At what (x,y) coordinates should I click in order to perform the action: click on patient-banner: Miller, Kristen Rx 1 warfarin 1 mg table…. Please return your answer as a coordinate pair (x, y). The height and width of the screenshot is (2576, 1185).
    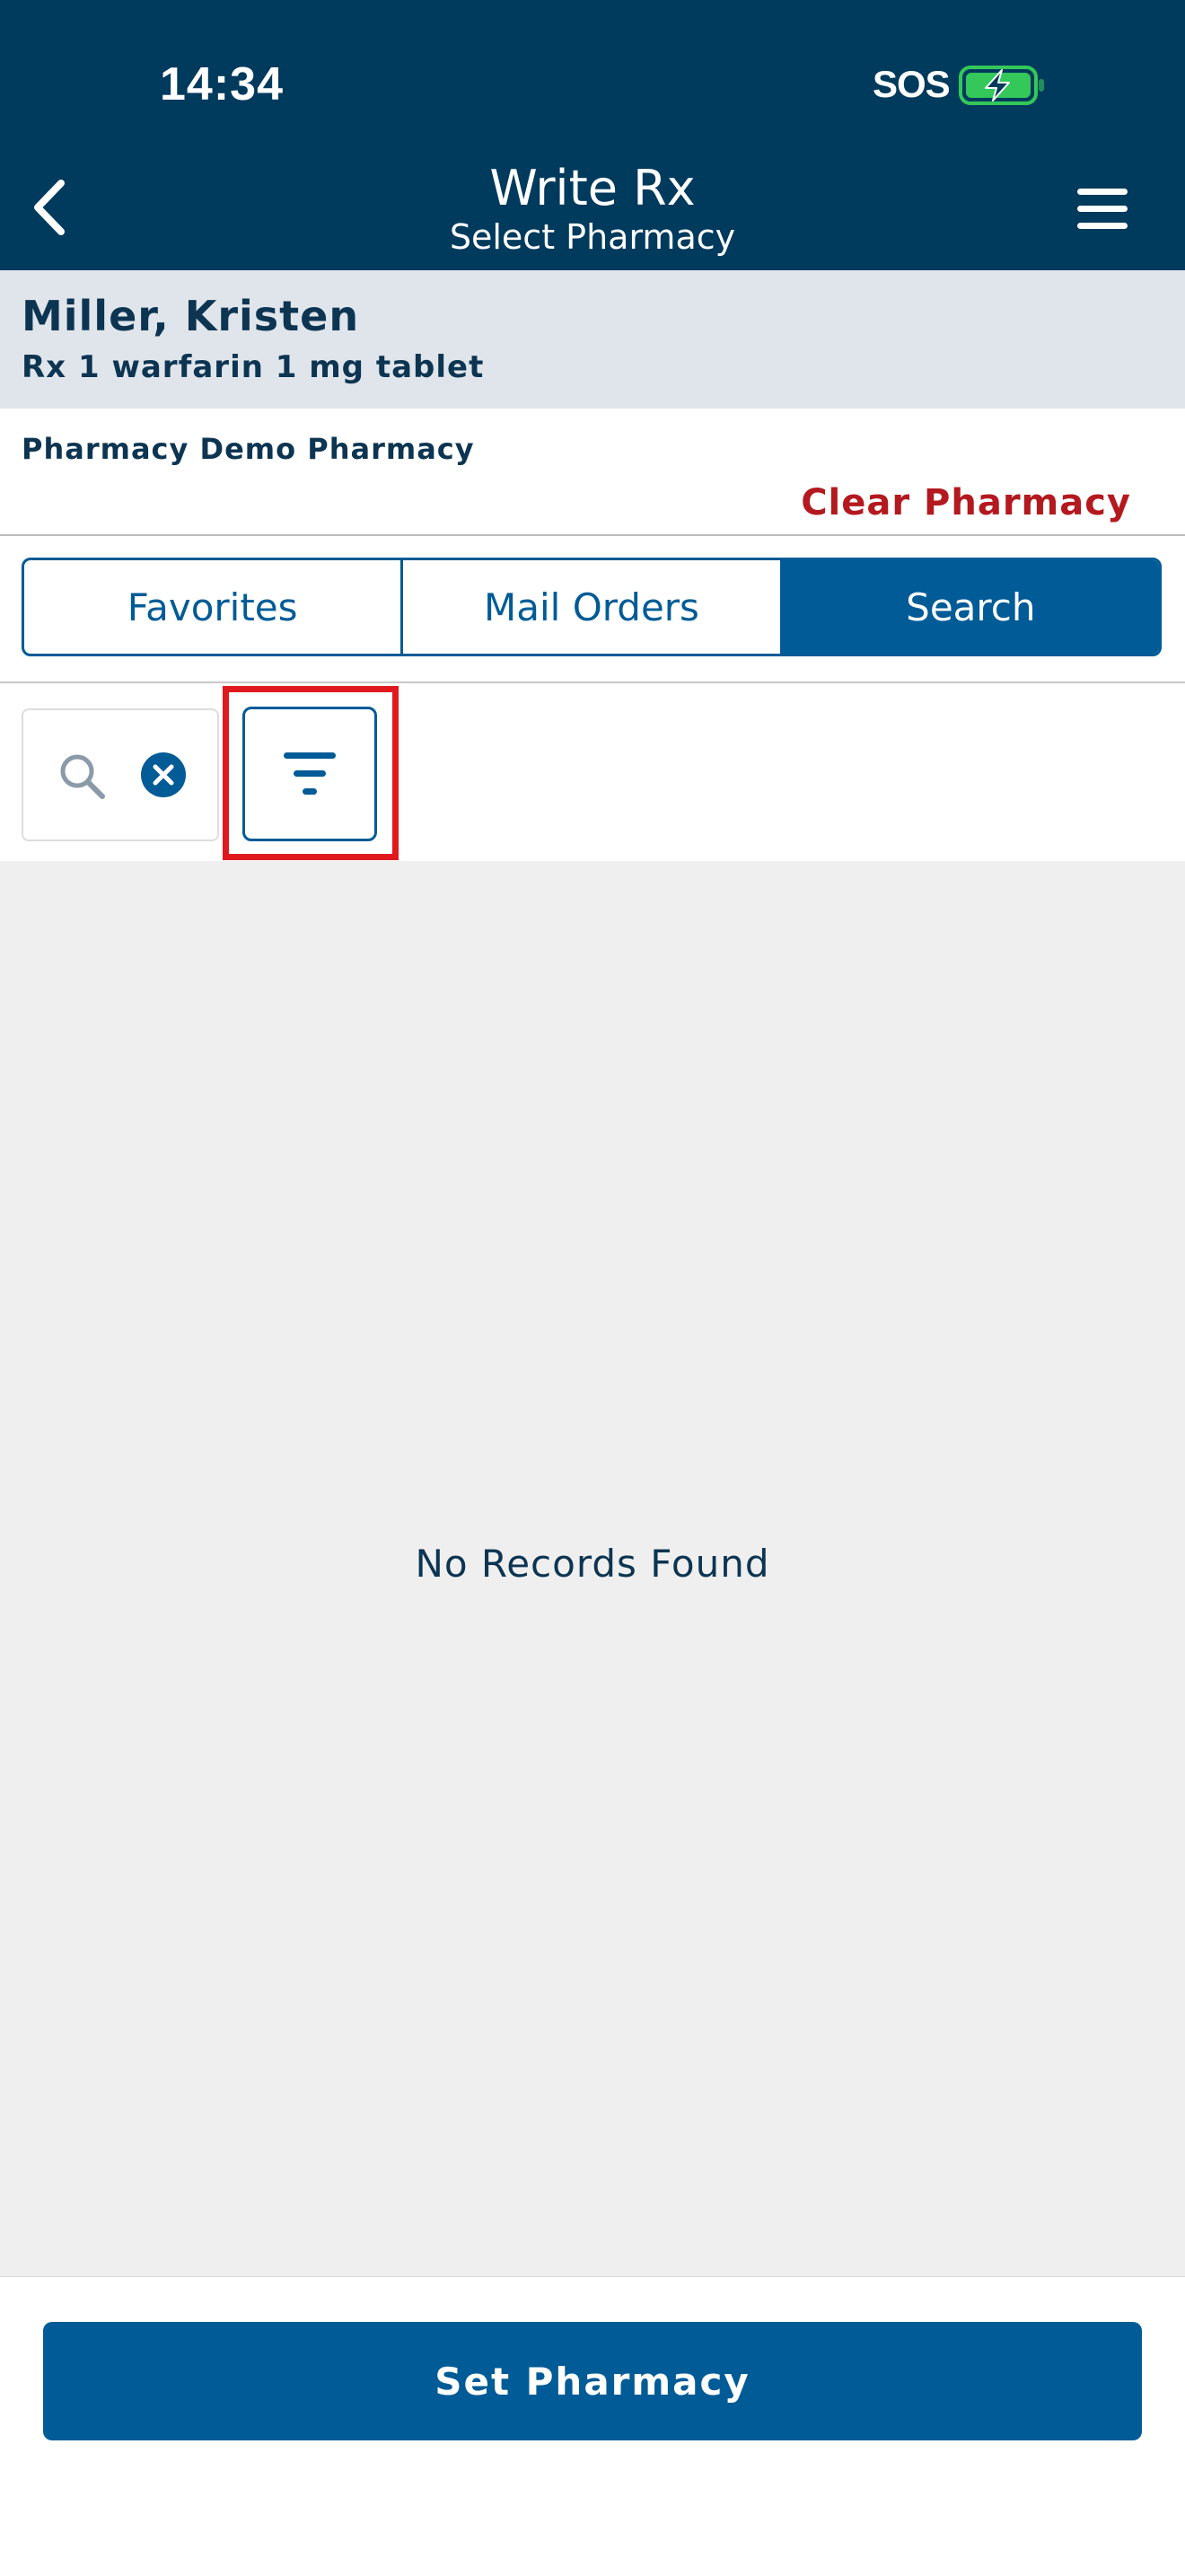
    Looking at the image, I should click on (592, 339).